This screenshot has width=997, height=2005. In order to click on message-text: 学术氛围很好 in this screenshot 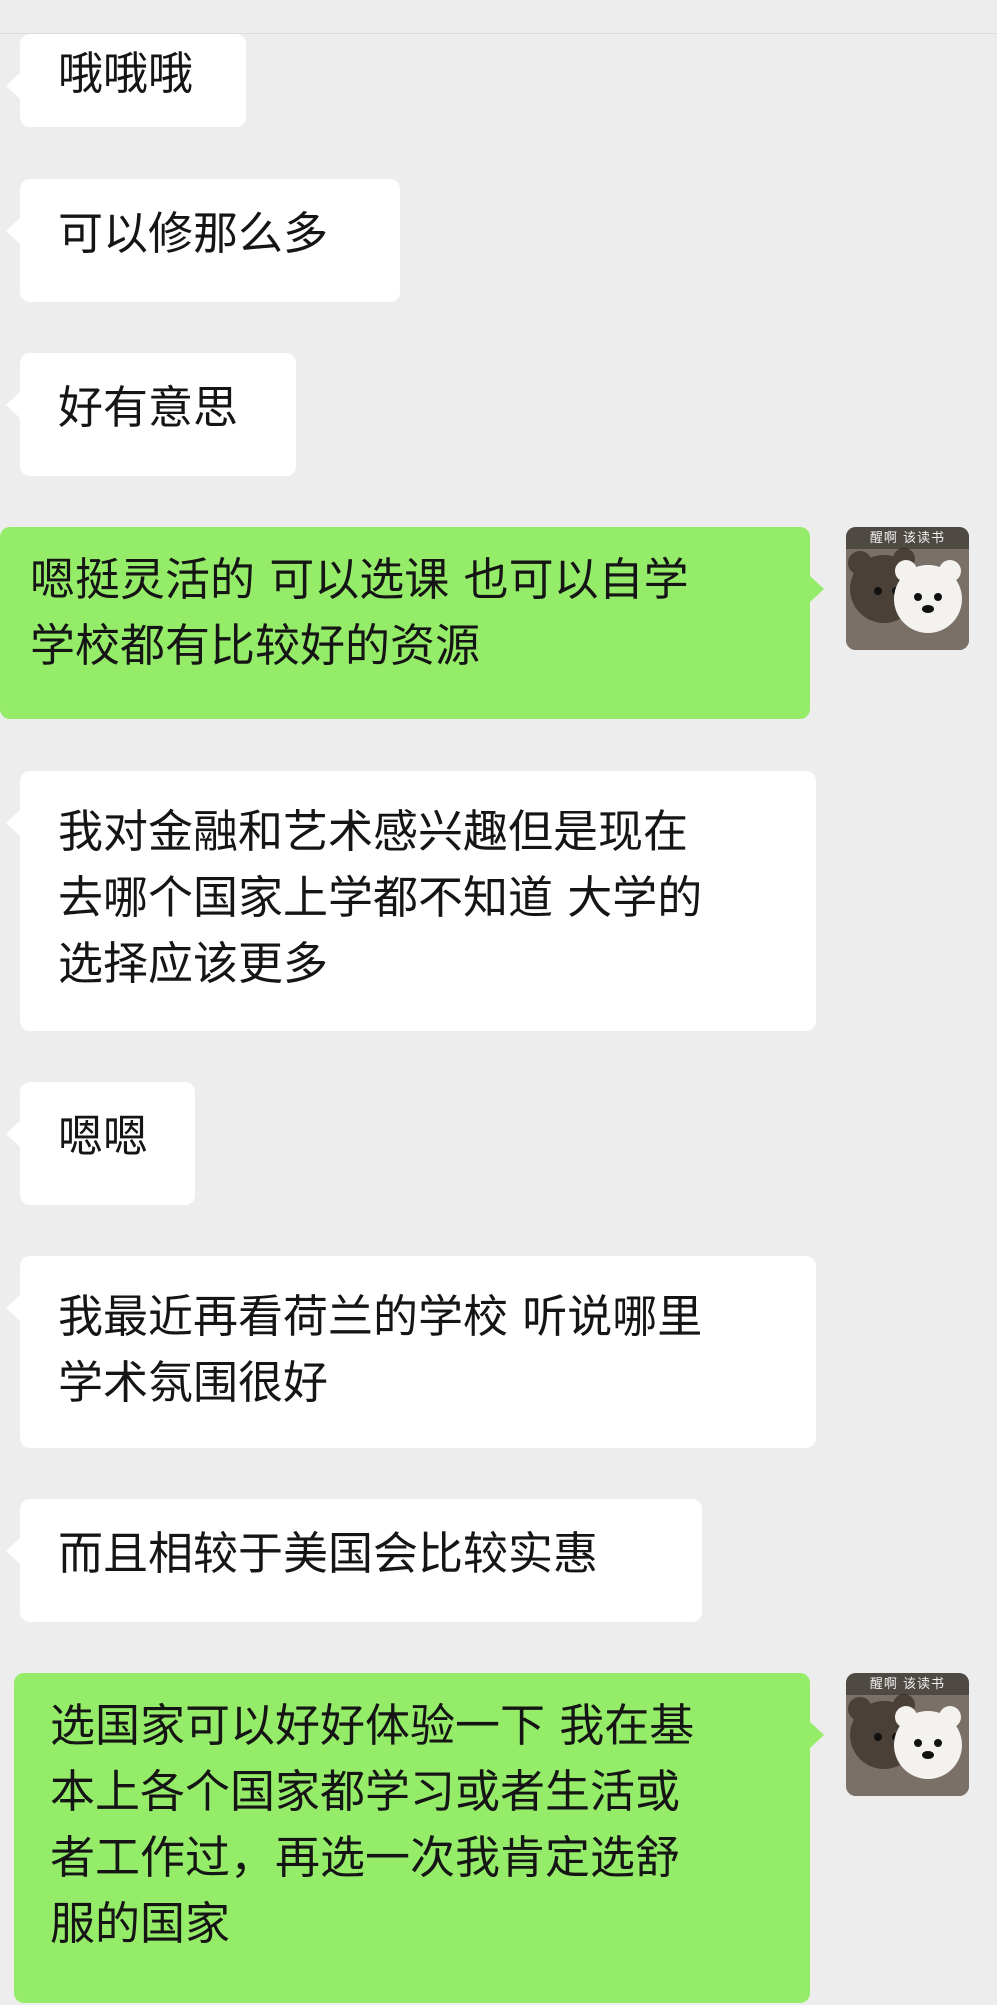, I will do `click(193, 1382)`.